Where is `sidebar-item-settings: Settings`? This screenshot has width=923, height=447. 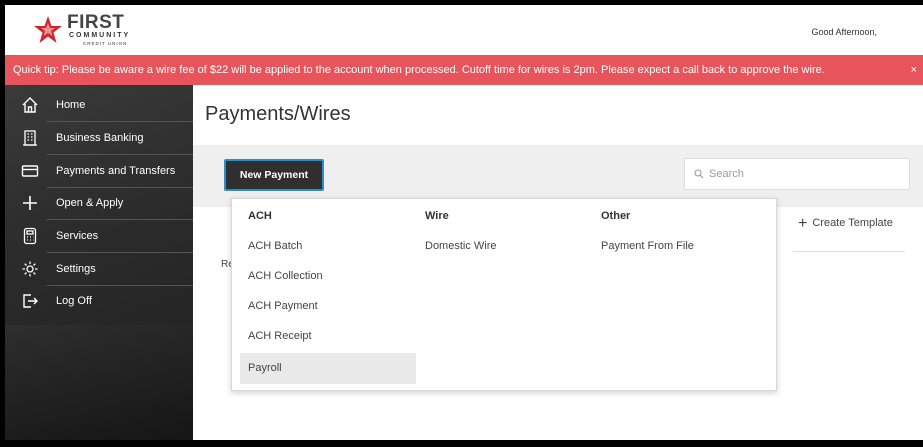
sidebar-item-settings: Settings is located at coordinates (99, 269).